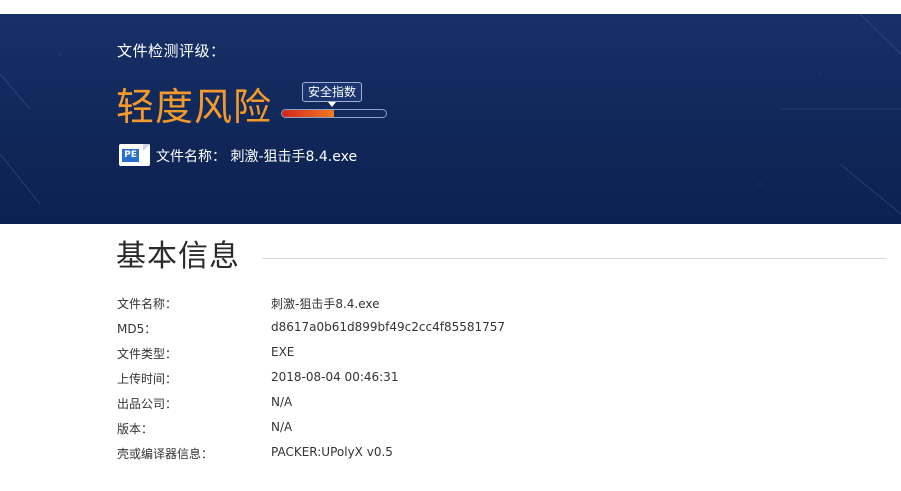  I want to click on info-value: 2018-08-04 00:46:31, so click(335, 377).